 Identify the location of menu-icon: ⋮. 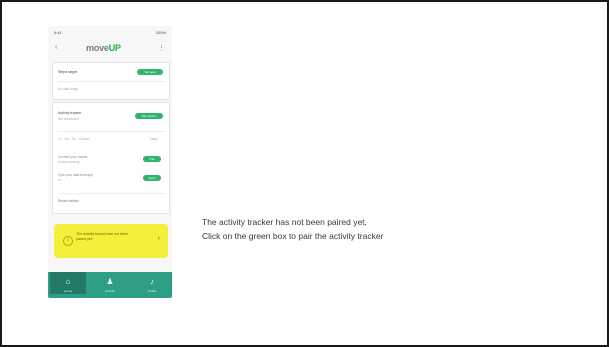
(161, 48).